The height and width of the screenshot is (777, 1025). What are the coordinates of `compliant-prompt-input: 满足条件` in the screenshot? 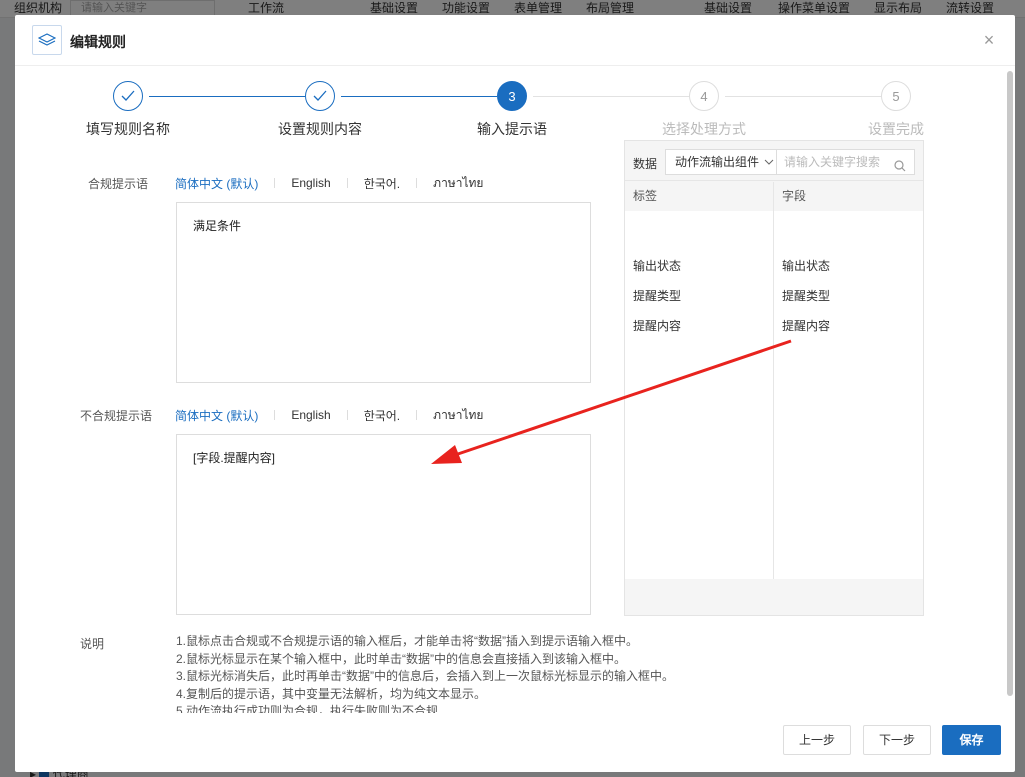 It's located at (383, 292).